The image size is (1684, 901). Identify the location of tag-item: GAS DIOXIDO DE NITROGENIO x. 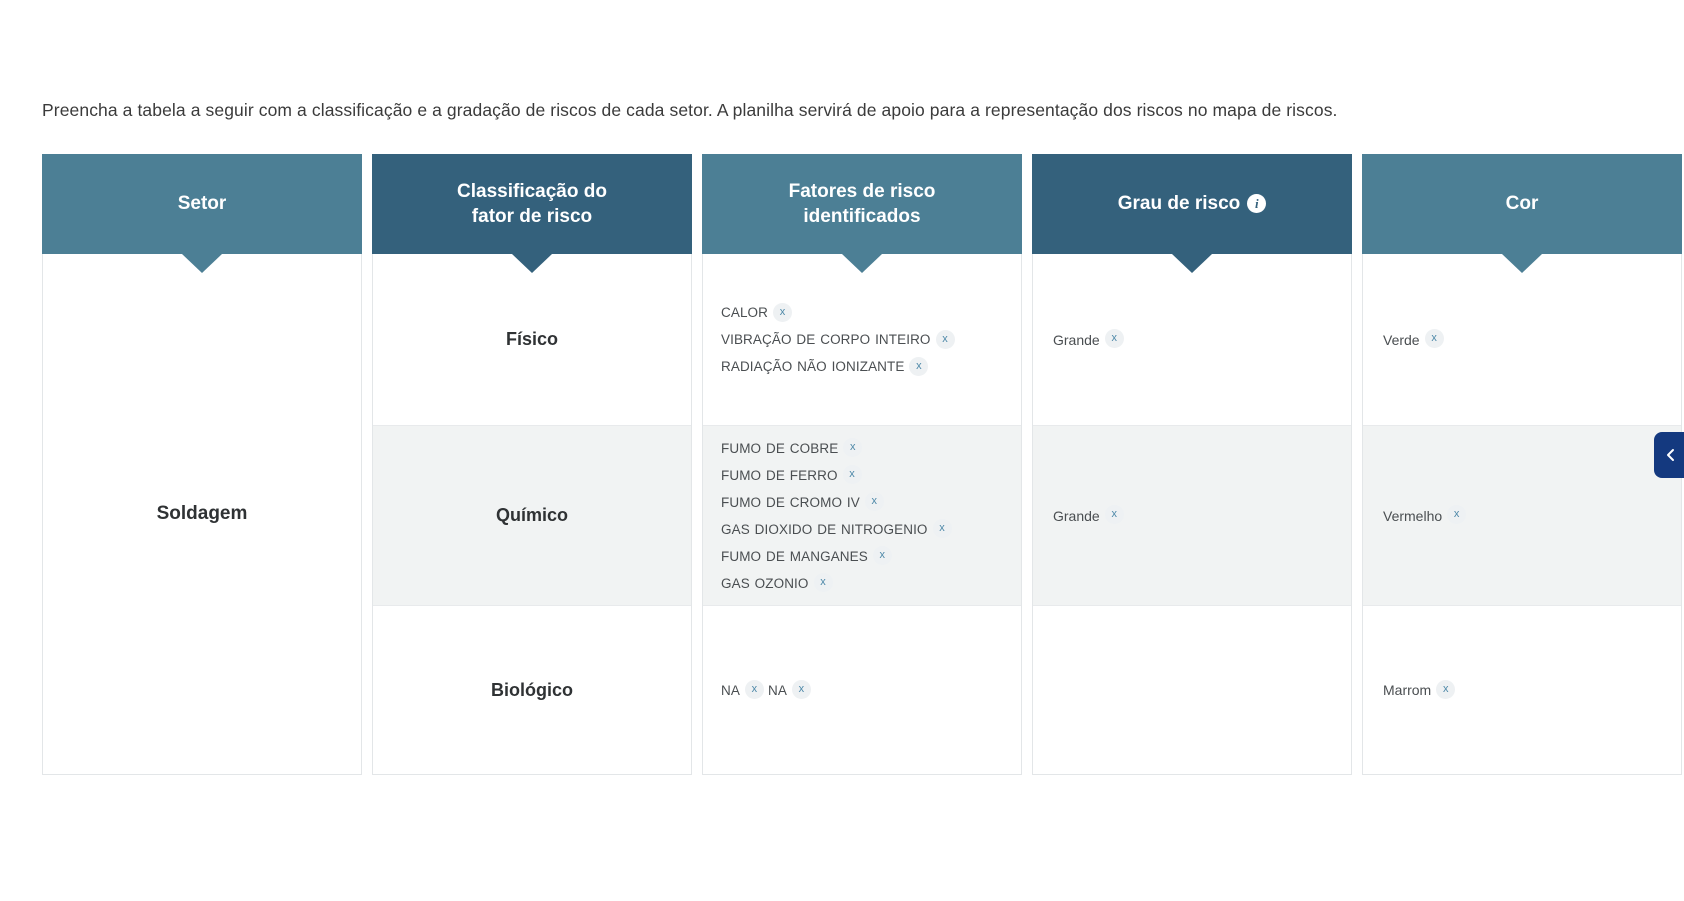
(838, 529).